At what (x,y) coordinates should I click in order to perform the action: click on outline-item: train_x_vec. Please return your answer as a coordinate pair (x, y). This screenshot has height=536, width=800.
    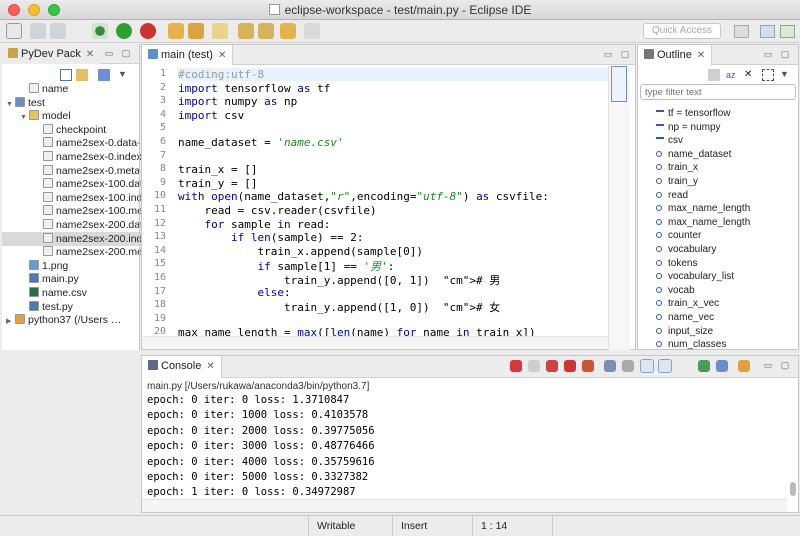
    Looking at the image, I should click on (687, 304).